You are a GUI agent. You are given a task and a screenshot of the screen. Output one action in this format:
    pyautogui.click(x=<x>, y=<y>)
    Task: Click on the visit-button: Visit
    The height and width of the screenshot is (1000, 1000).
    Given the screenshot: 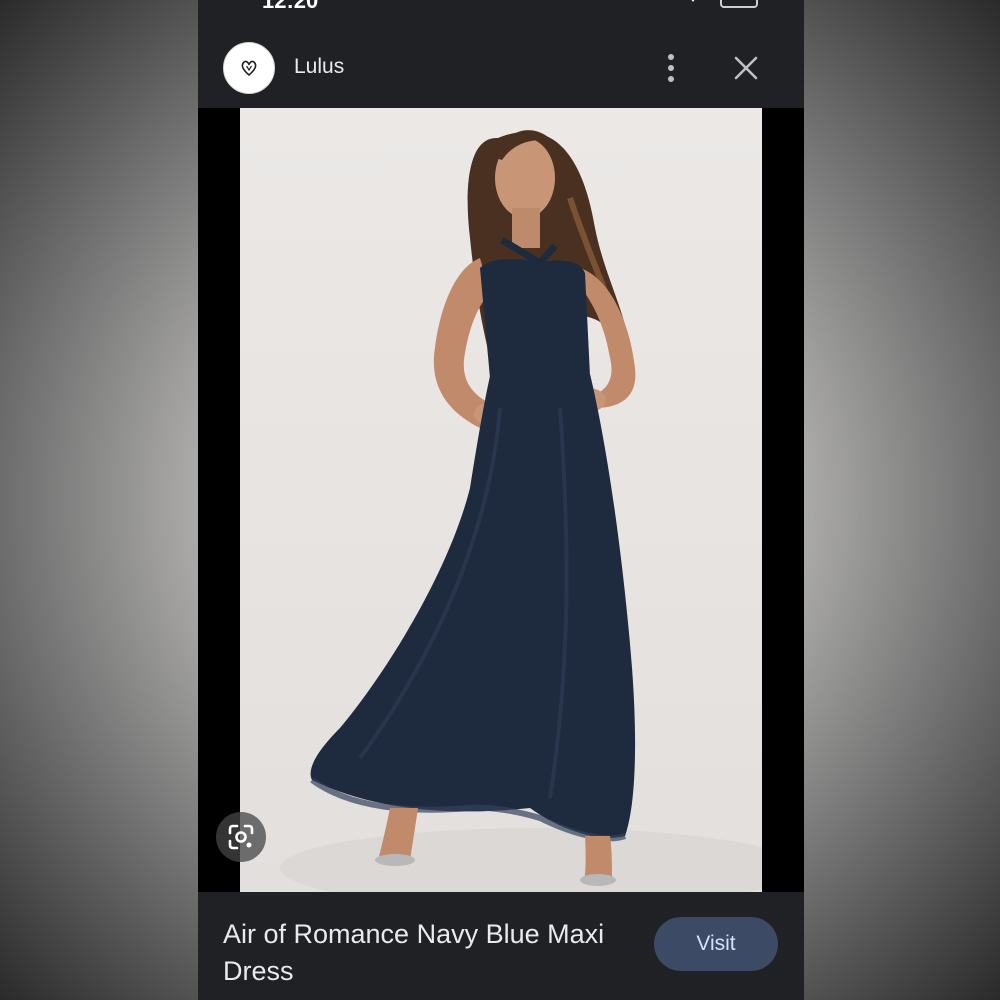 What is the action you would take?
    pyautogui.click(x=716, y=944)
    